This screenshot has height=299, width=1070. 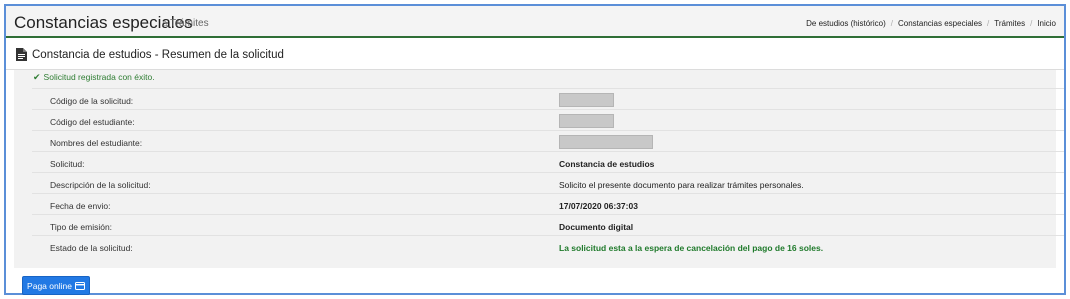 What do you see at coordinates (598, 206) in the screenshot?
I see `detail-value: 17/07/2020 06:37:03` at bounding box center [598, 206].